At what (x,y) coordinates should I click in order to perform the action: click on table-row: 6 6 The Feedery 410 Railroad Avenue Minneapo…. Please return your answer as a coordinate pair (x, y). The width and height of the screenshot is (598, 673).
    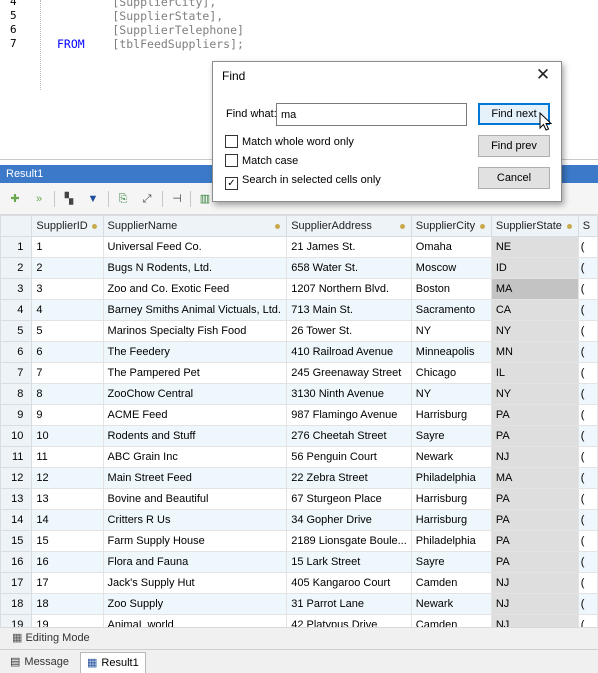
    Looking at the image, I should click on (299, 352).